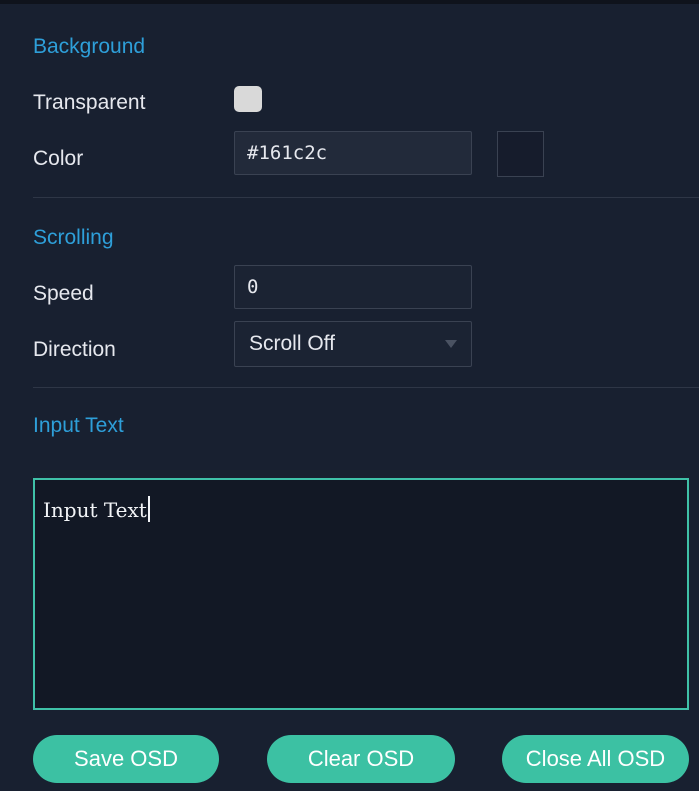 This screenshot has width=699, height=791. Describe the element at coordinates (73, 237) in the screenshot. I see `scrolling-section-title: Scrolling` at that location.